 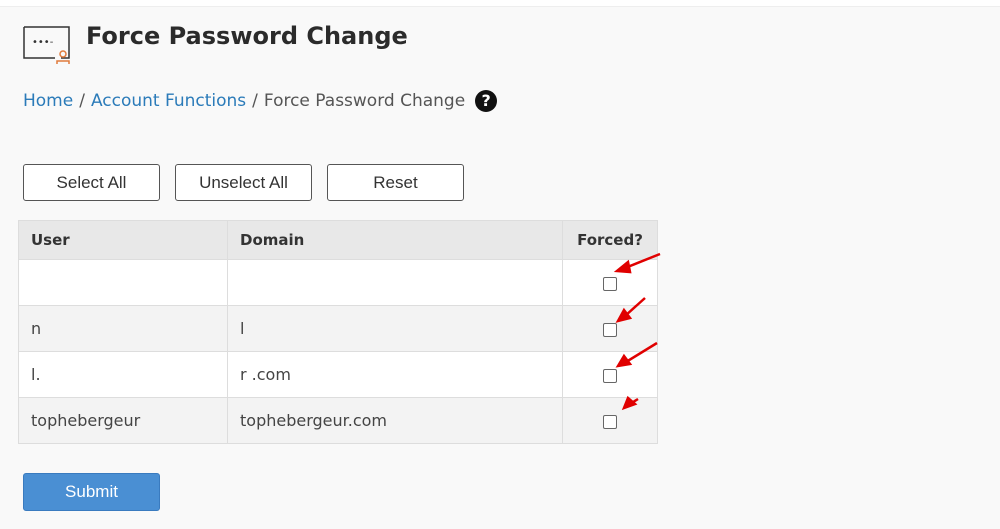 I want to click on submit-button: Submit, so click(x=91, y=492).